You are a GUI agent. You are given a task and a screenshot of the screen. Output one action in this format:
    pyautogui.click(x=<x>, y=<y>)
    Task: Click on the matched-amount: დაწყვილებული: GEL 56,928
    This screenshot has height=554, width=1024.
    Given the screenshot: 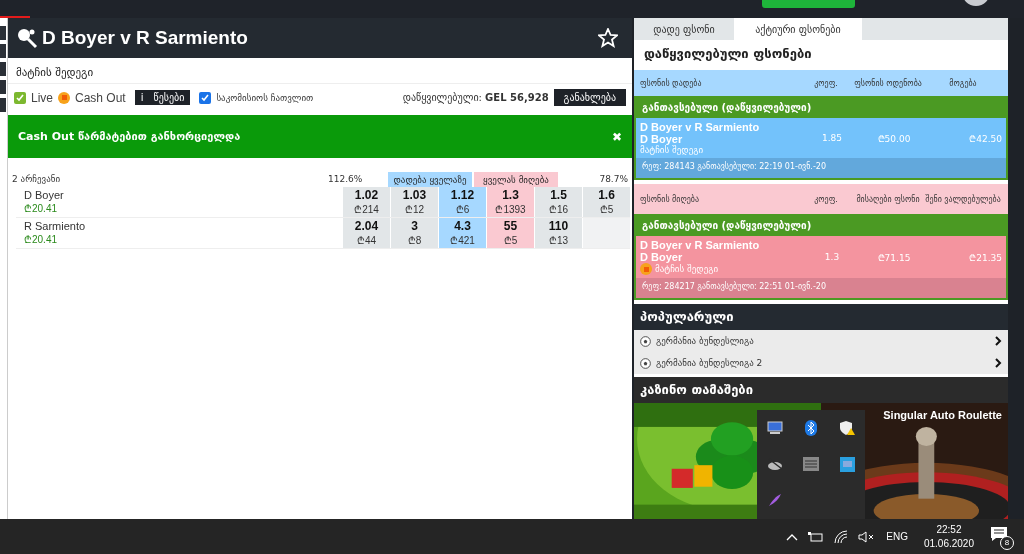 What is the action you would take?
    pyautogui.click(x=475, y=97)
    